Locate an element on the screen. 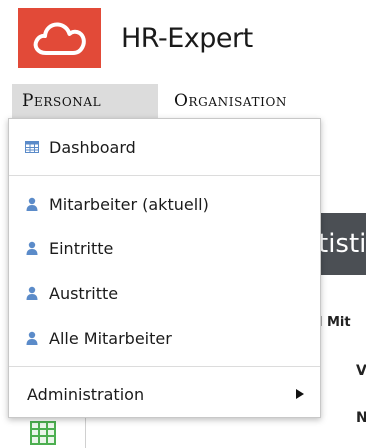 This screenshot has height=448, width=366. menu-item-label: Dashboard is located at coordinates (92, 147).